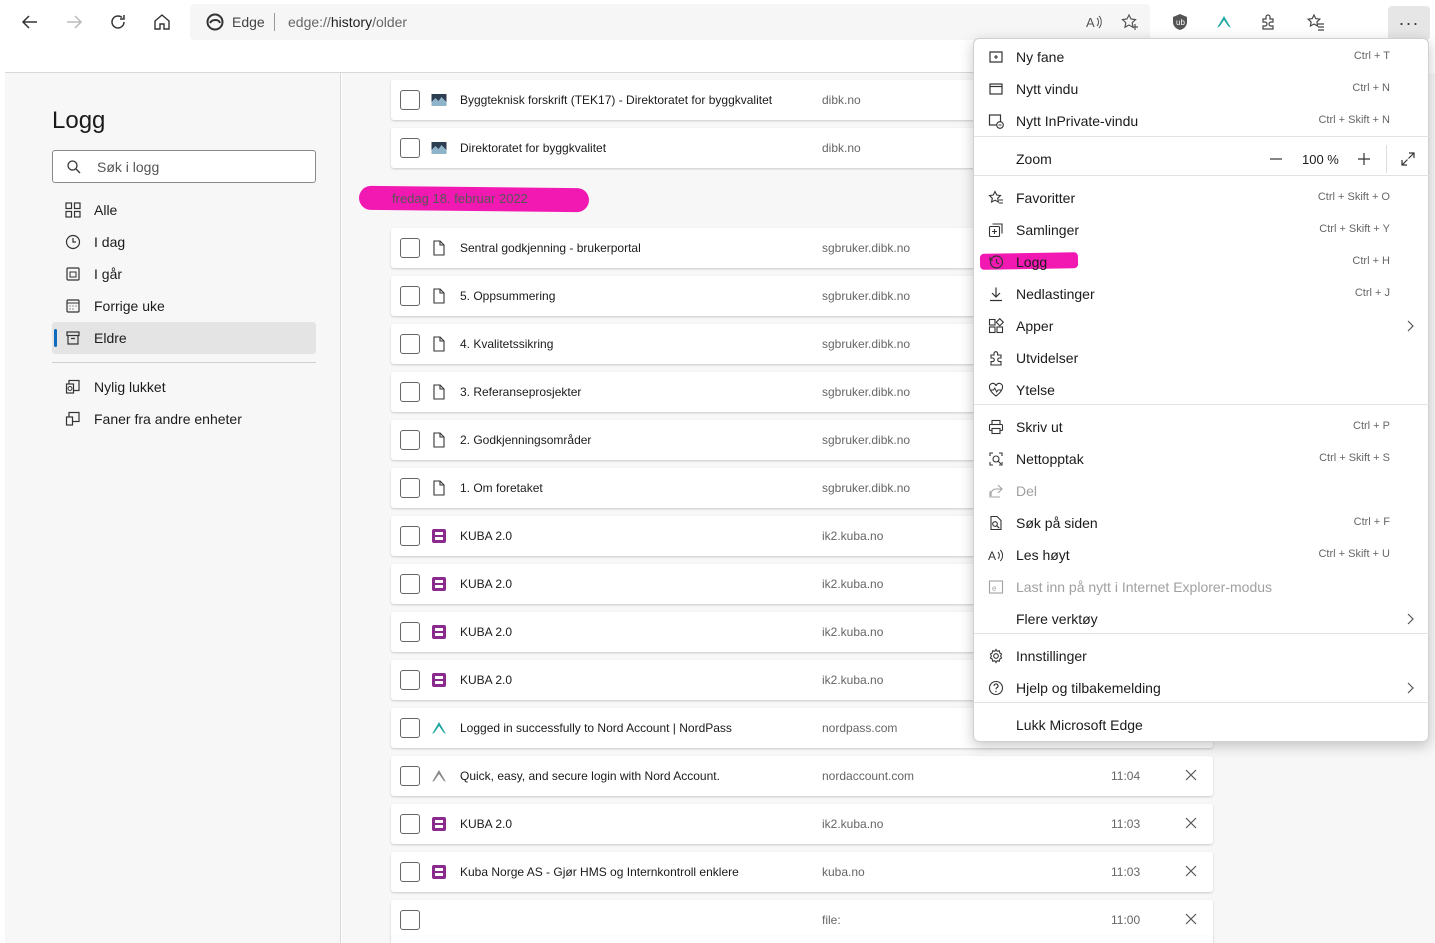  What do you see at coordinates (1410, 619) in the screenshot?
I see `chevron-right-icon` at bounding box center [1410, 619].